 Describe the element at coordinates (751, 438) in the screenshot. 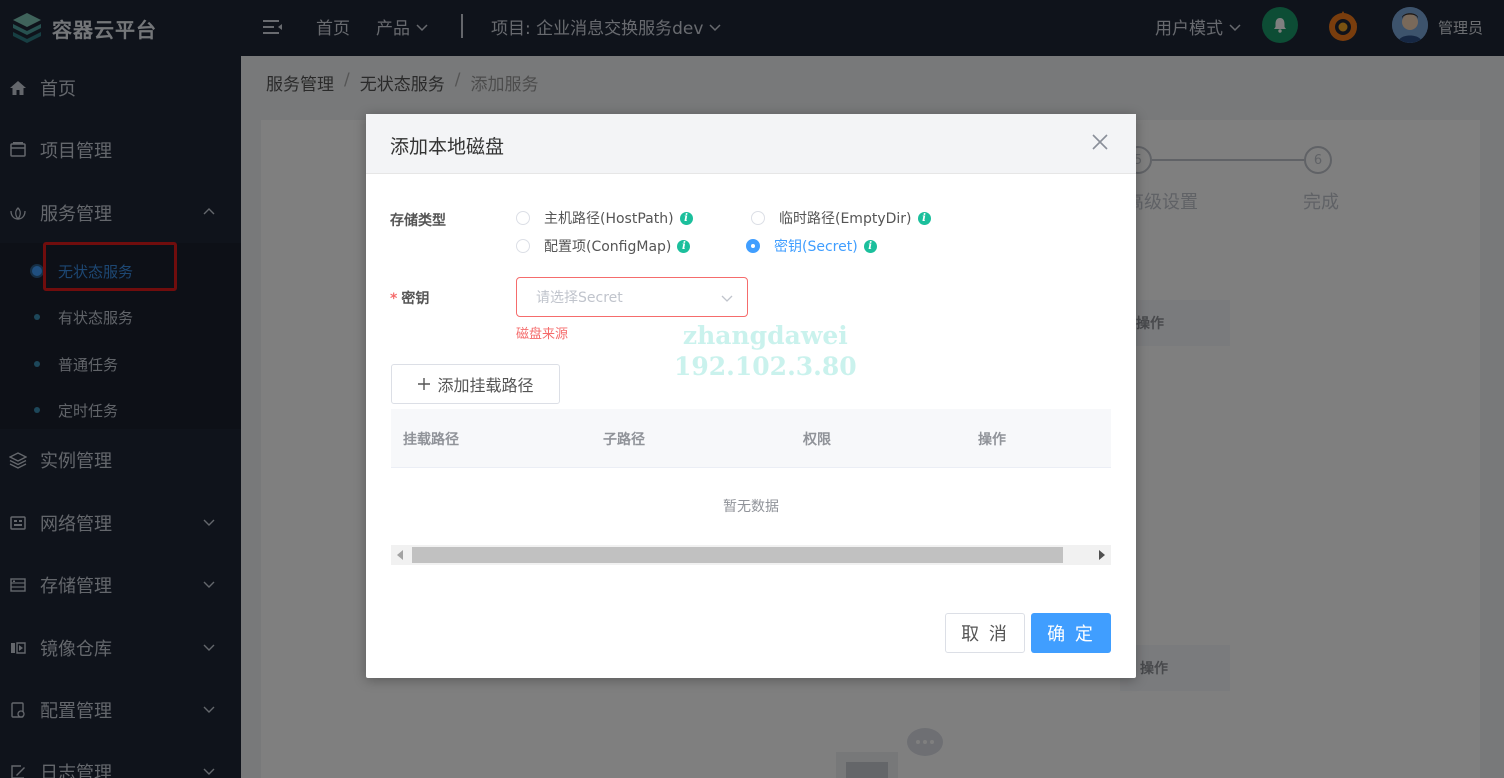

I see `table-header: 挂载路径 子路径 权限 操作` at that location.